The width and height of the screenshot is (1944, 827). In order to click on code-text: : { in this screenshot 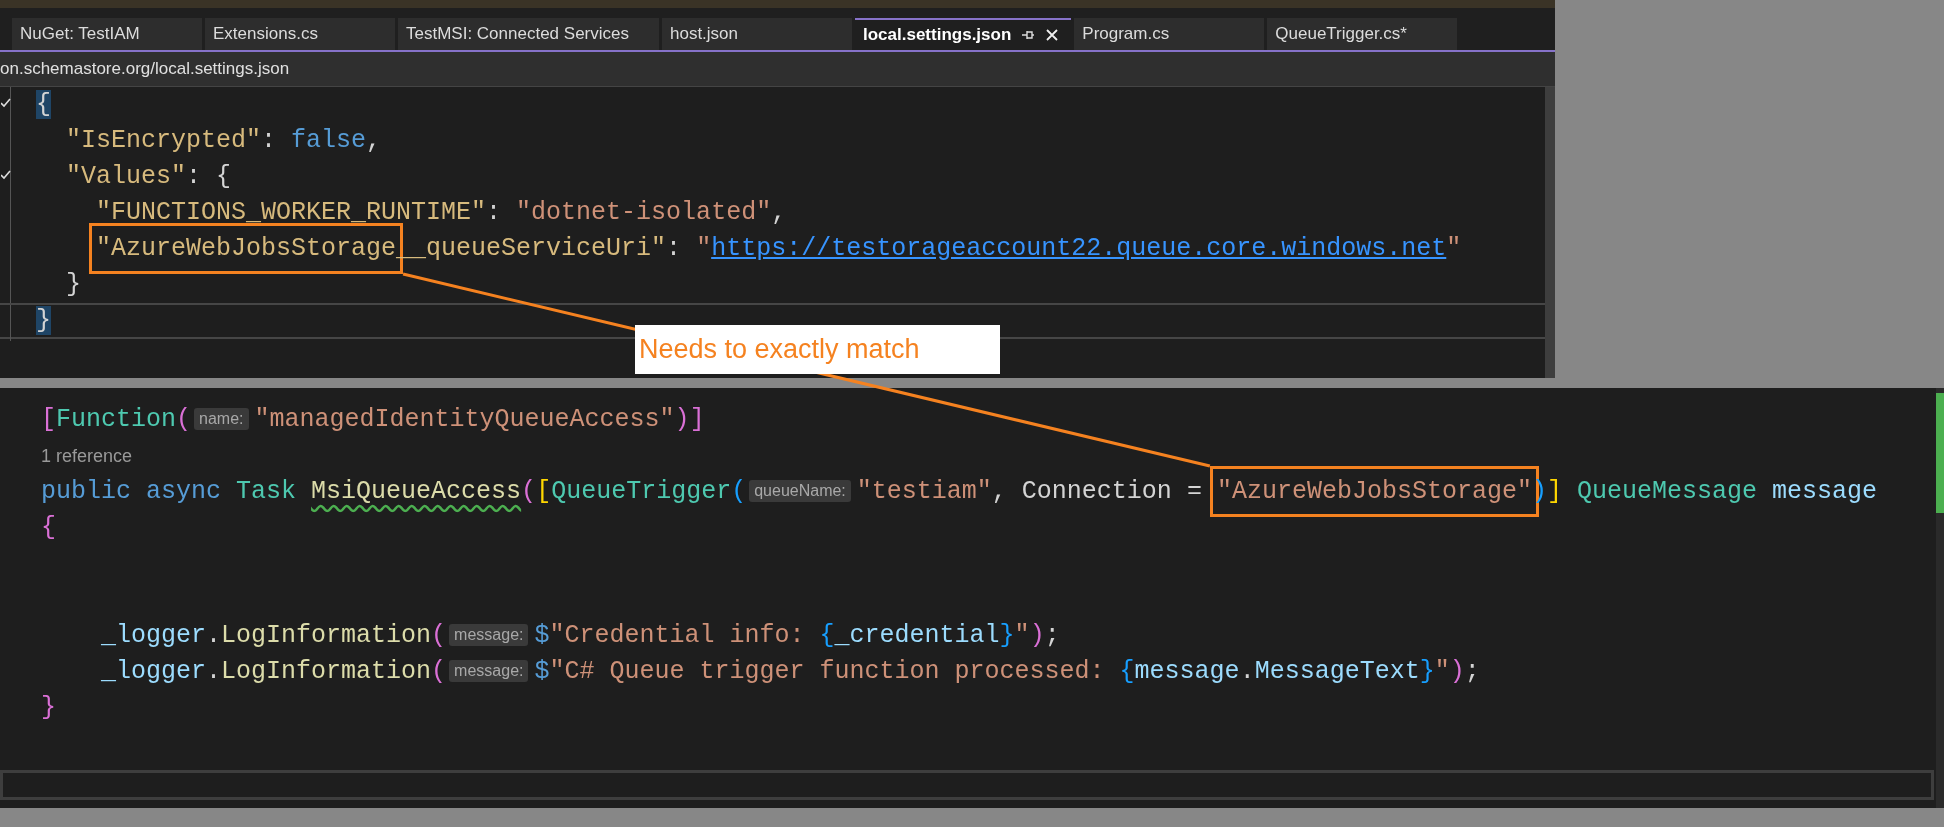, I will do `click(209, 176)`.